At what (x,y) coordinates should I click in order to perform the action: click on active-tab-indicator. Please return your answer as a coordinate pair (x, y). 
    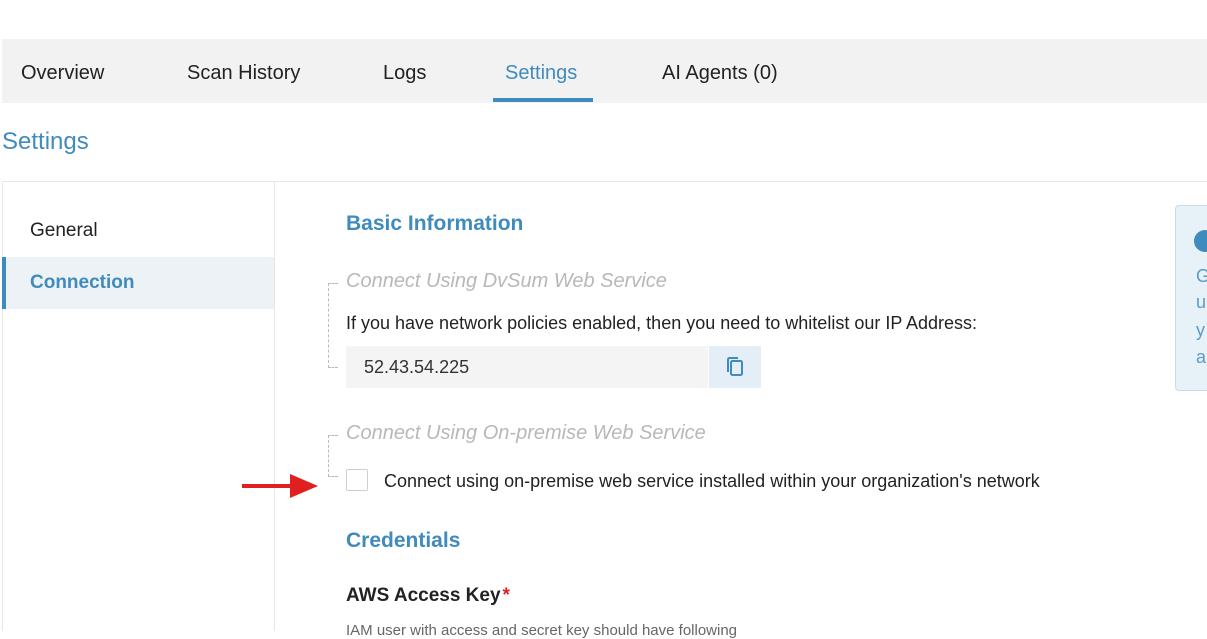
    Looking at the image, I should click on (543, 100).